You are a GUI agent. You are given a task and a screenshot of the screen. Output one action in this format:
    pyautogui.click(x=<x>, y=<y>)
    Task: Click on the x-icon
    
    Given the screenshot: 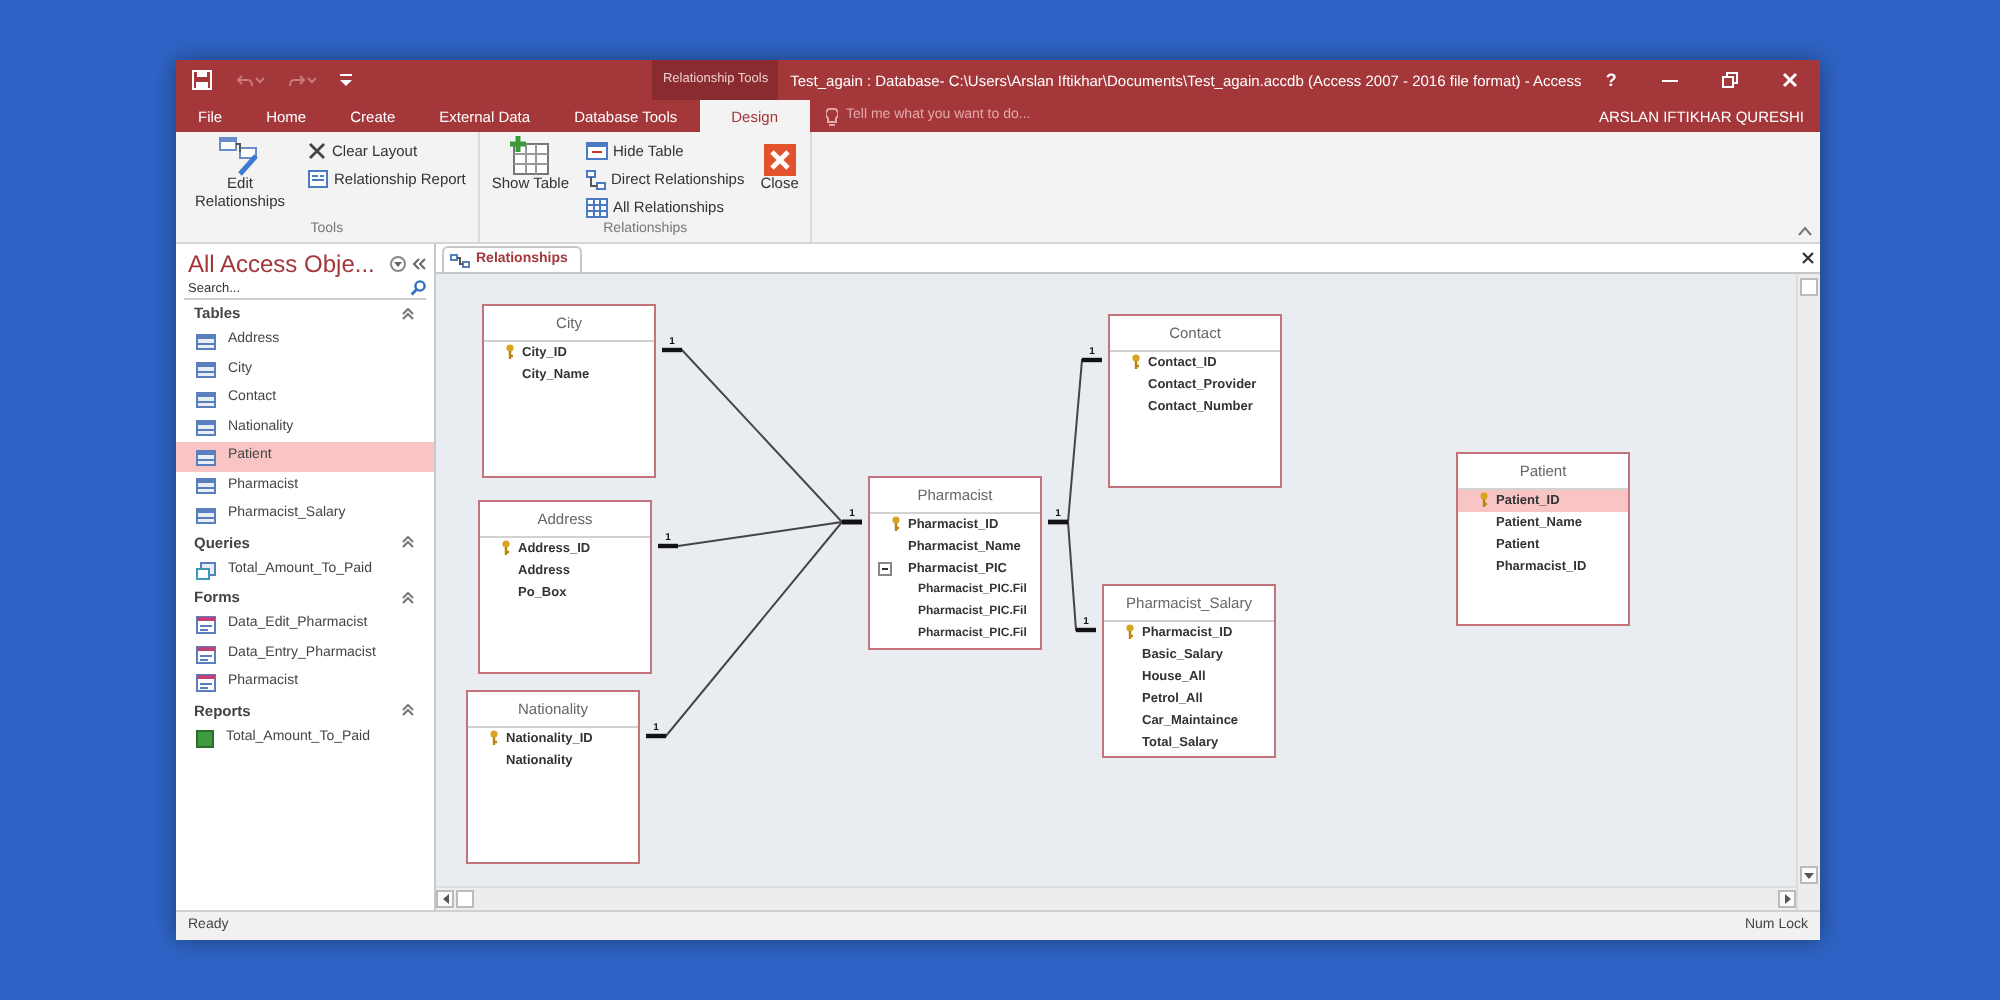 What is the action you would take?
    pyautogui.click(x=317, y=151)
    